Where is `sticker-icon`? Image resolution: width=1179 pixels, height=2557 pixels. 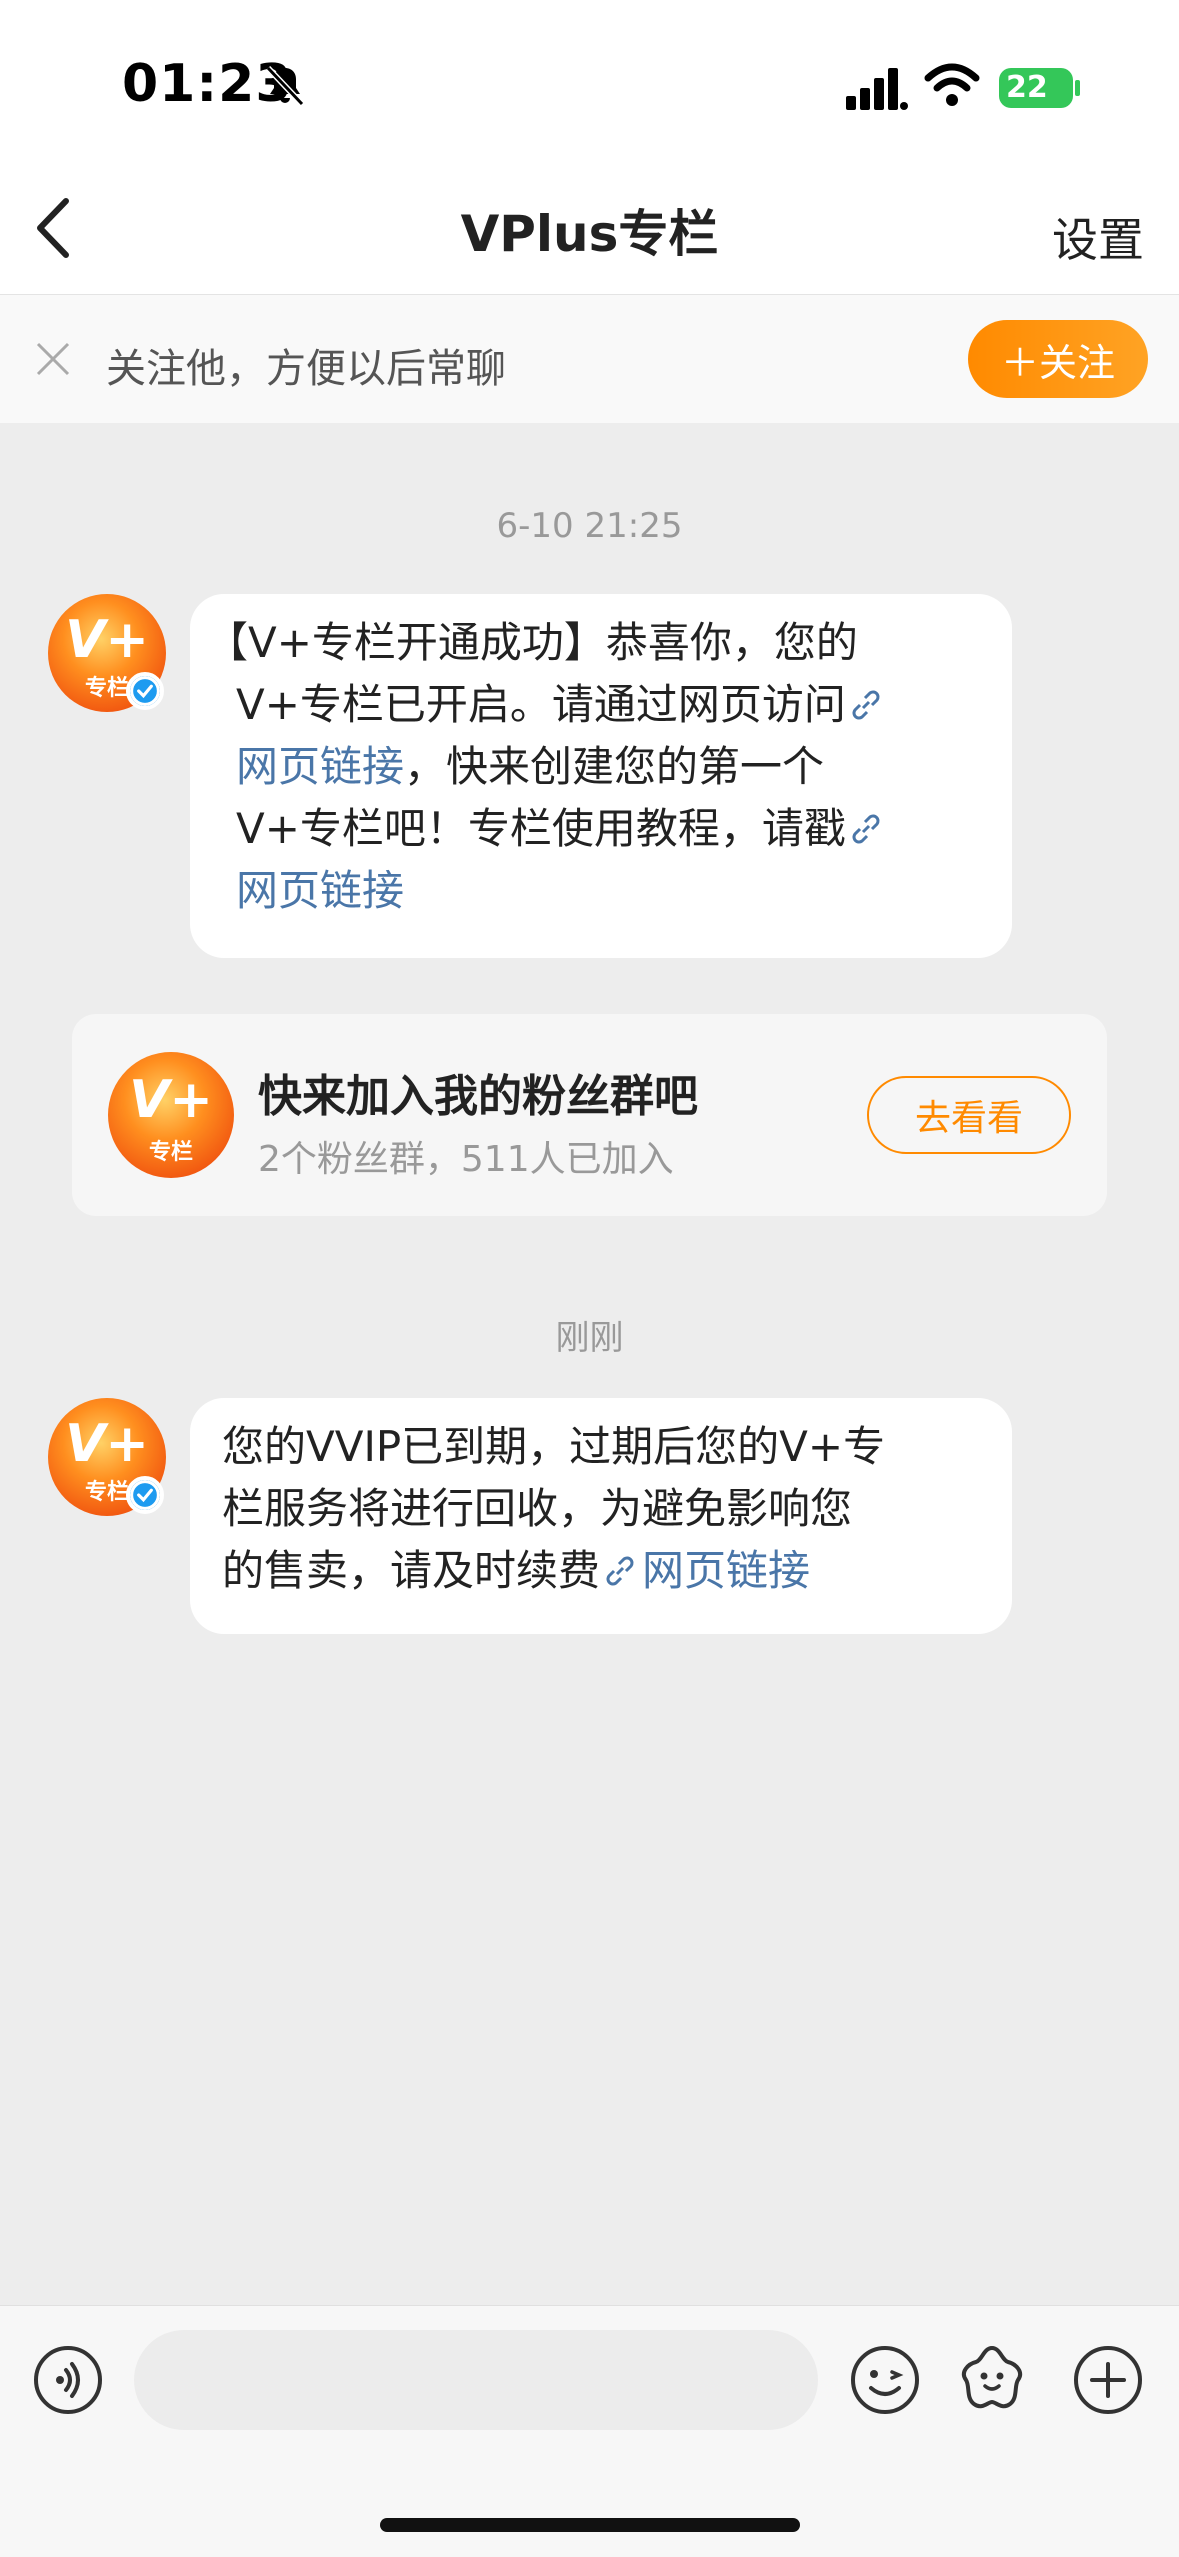 sticker-icon is located at coordinates (992, 2378).